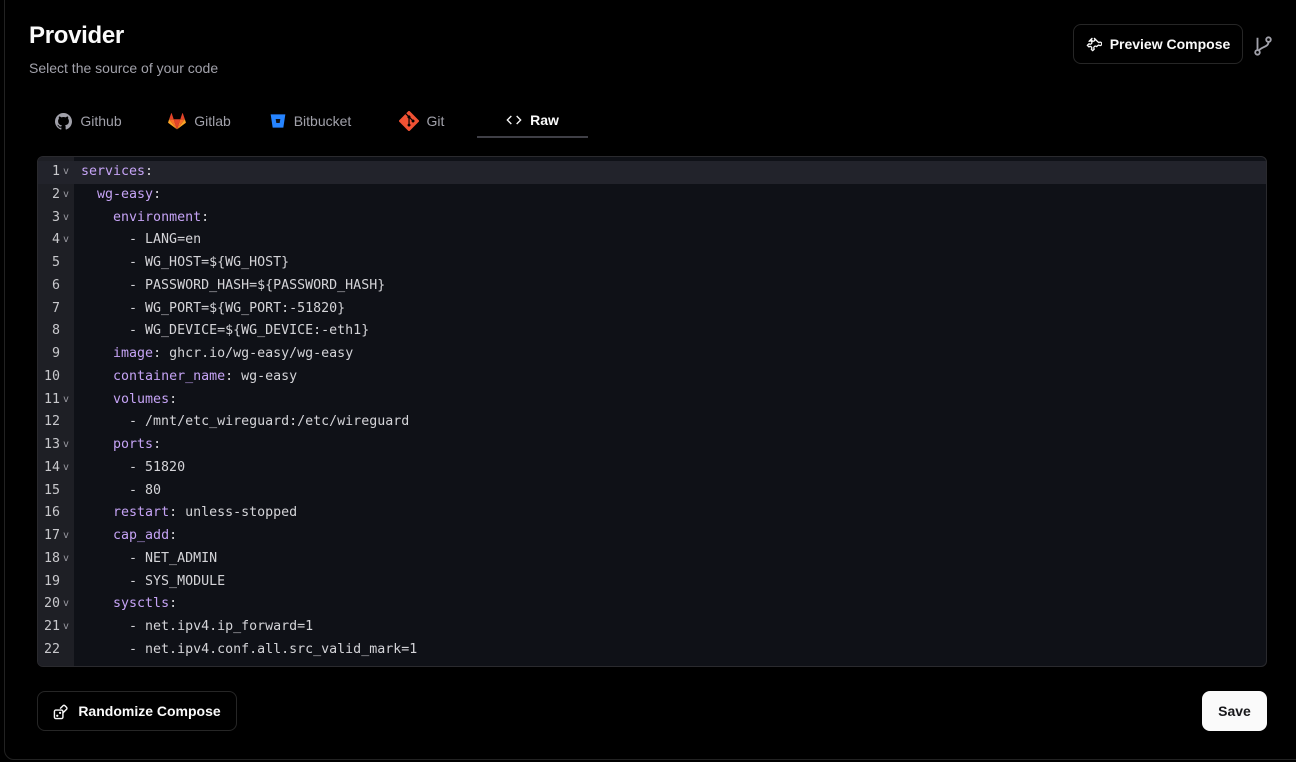 The width and height of the screenshot is (1296, 762). What do you see at coordinates (652, 422) in the screenshot?
I see `code-line: 12 - /mnt/etc_wireguard:/etc/wireguard` at bounding box center [652, 422].